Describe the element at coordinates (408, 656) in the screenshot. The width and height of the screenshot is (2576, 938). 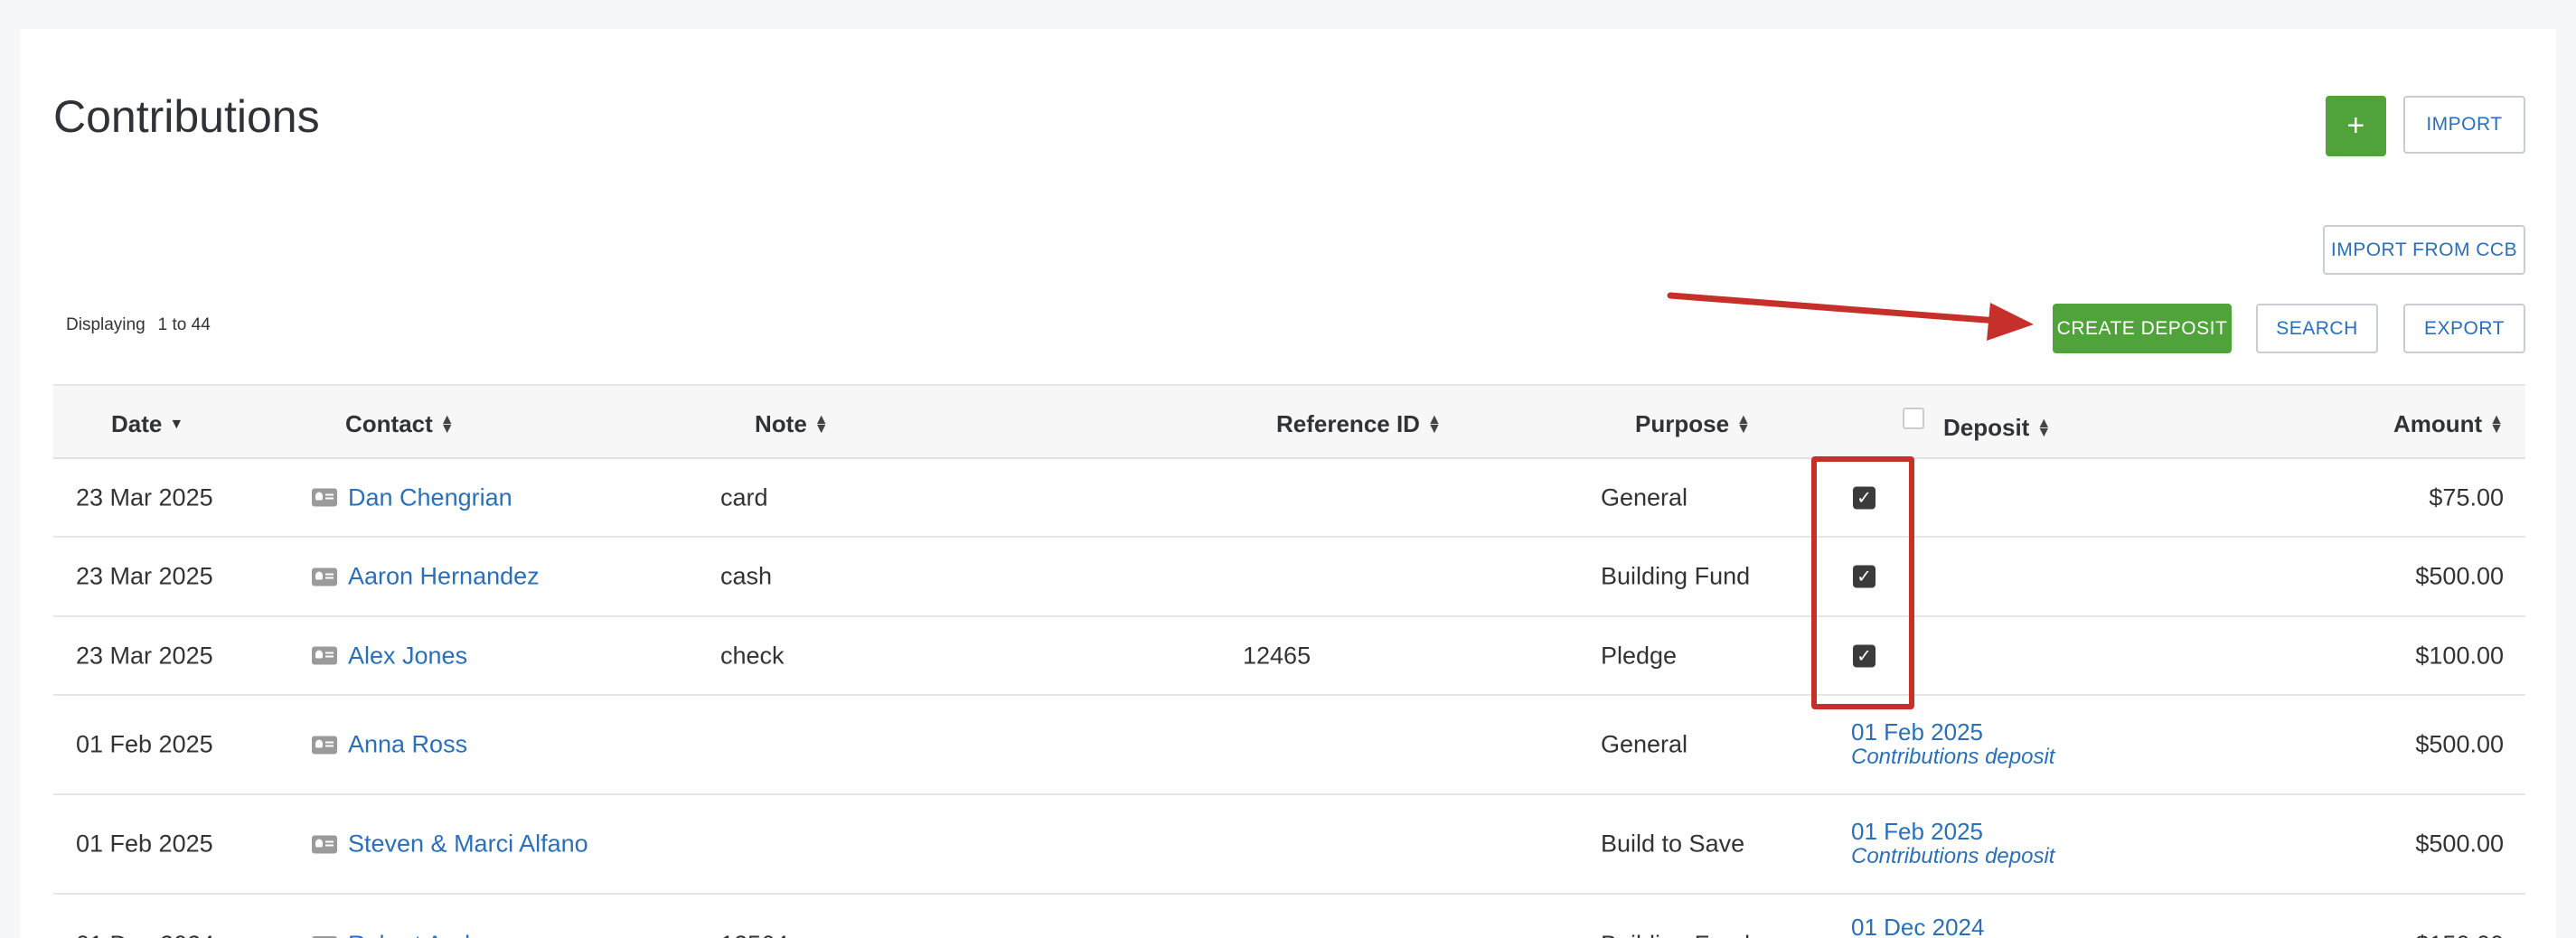
I see `contact-link: Alex Jones` at that location.